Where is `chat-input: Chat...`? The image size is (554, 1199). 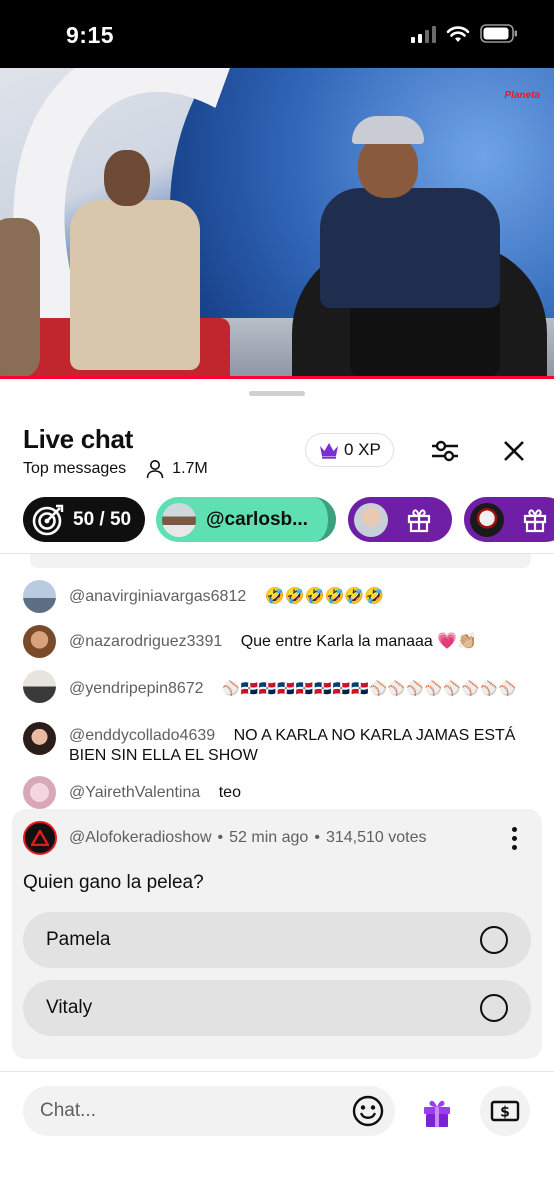 chat-input: Chat... is located at coordinates (209, 1111).